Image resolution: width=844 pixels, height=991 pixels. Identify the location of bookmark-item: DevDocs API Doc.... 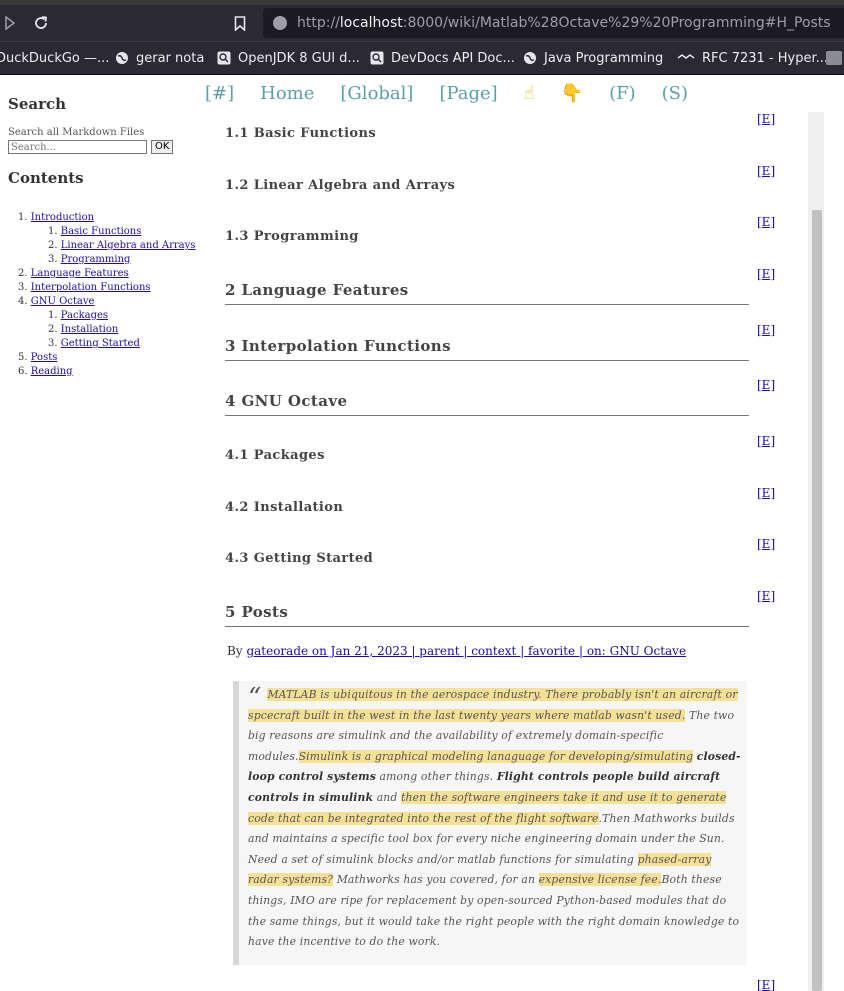
(442, 58).